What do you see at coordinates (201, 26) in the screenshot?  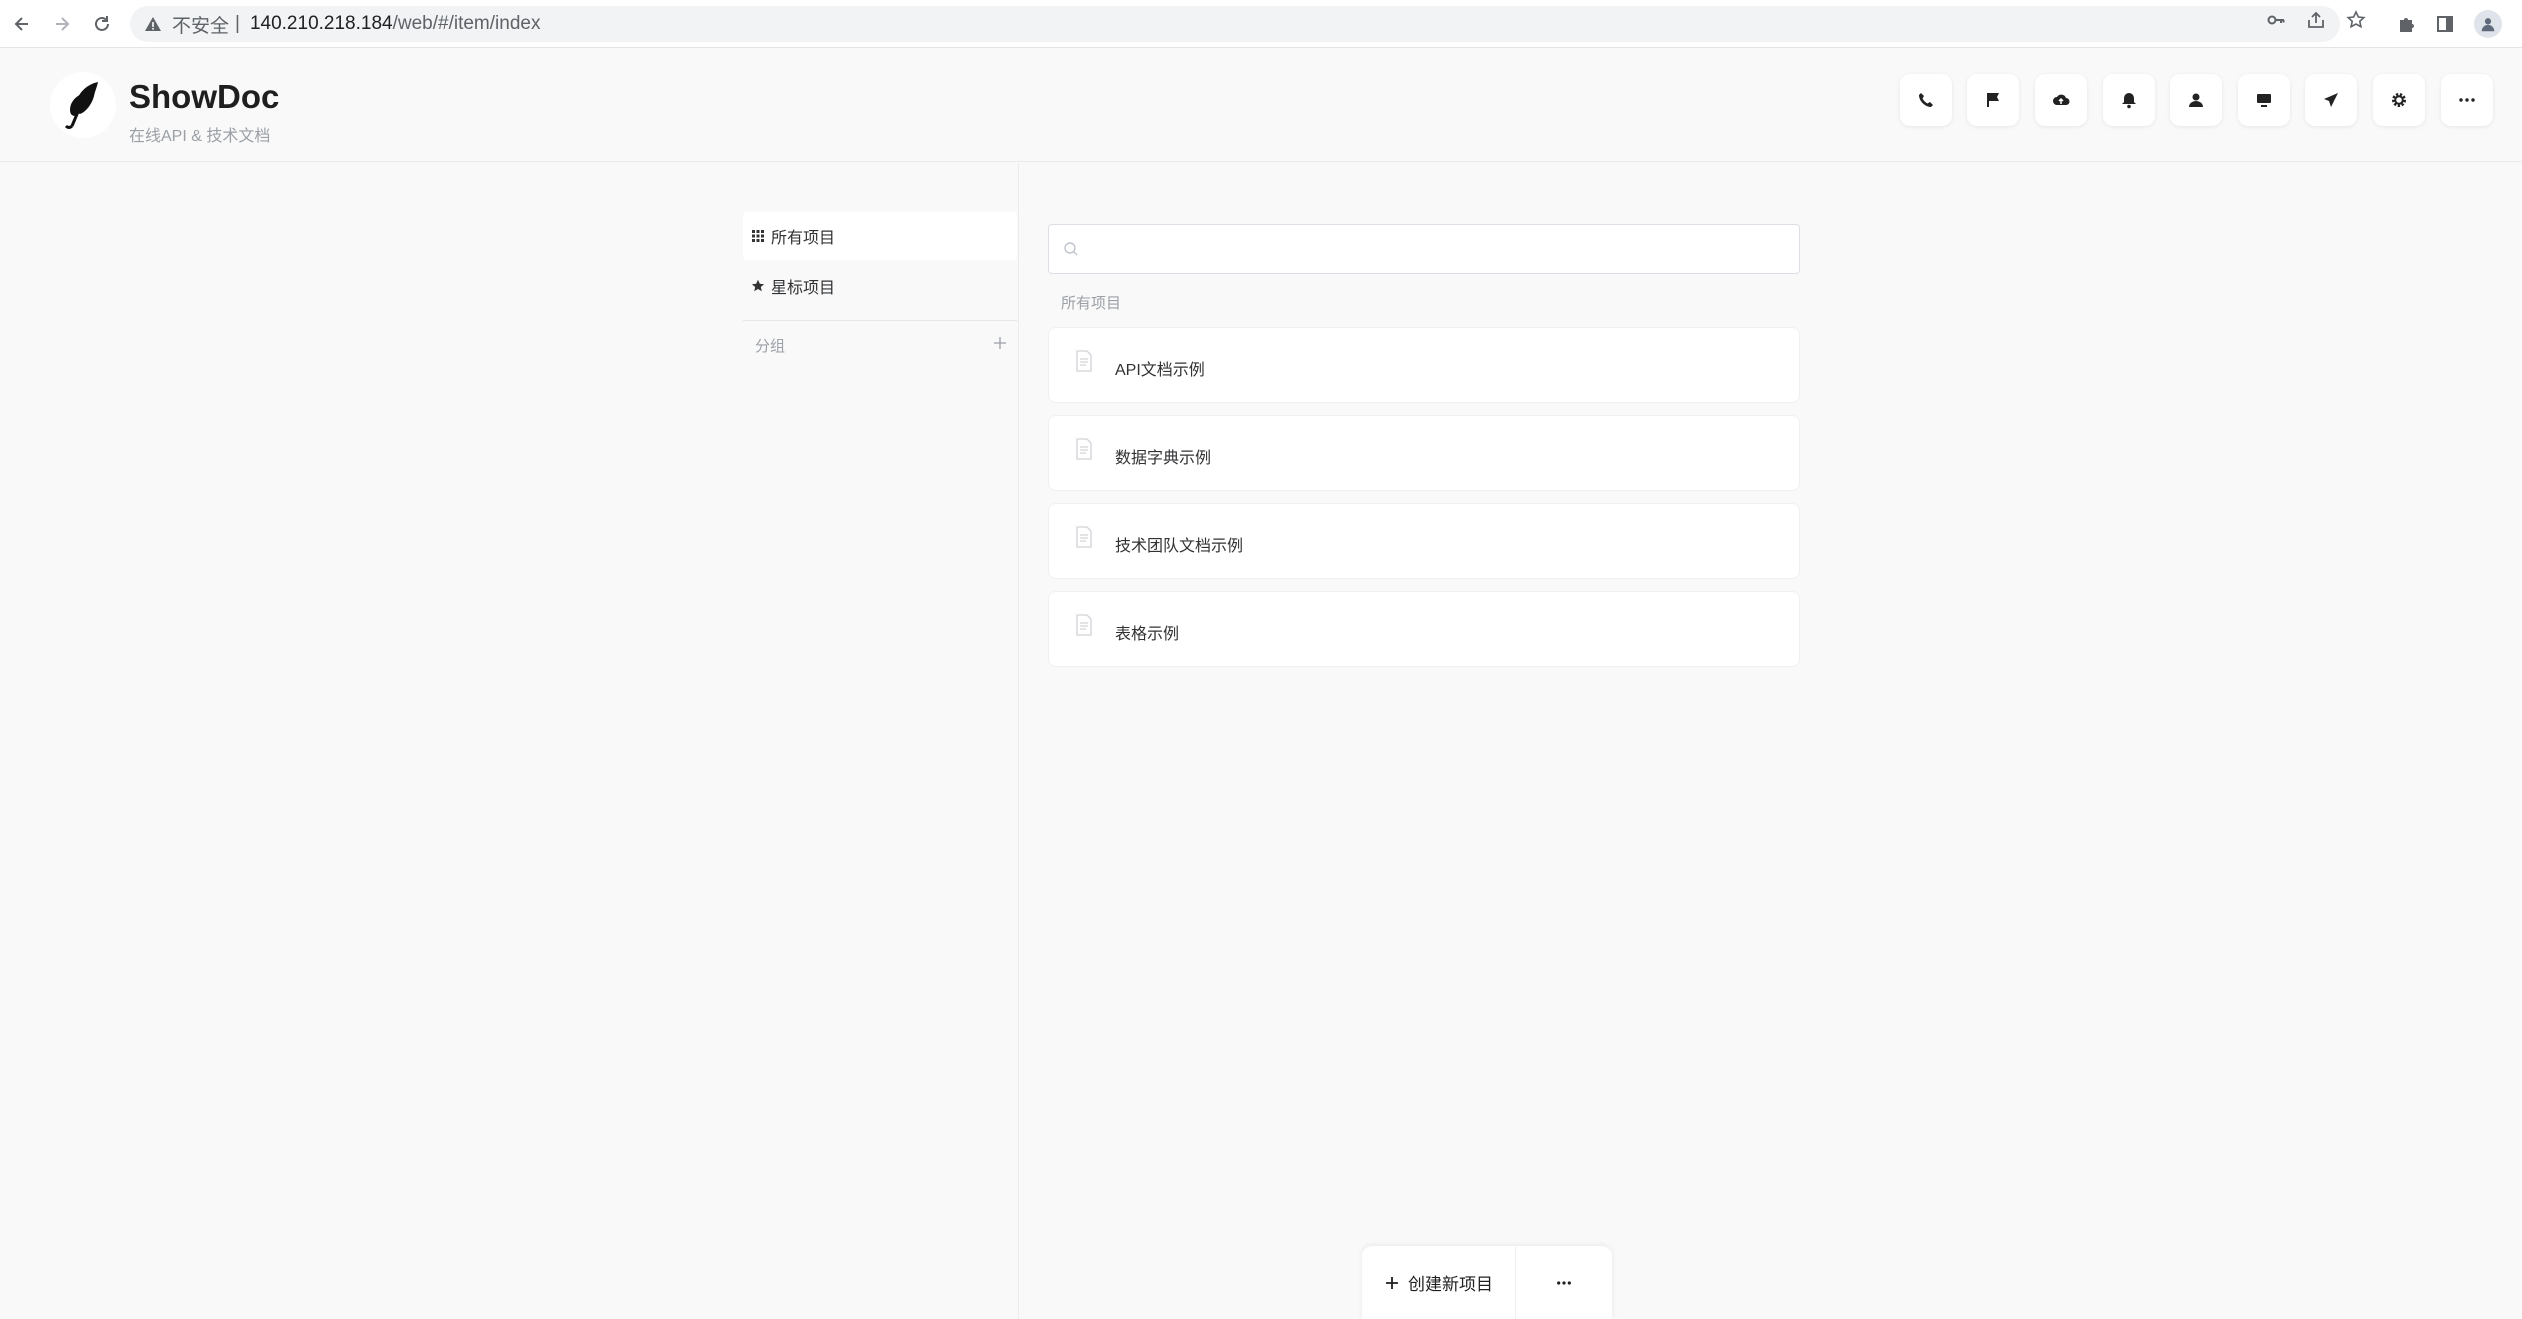 I see `insecure-label: 不安全` at bounding box center [201, 26].